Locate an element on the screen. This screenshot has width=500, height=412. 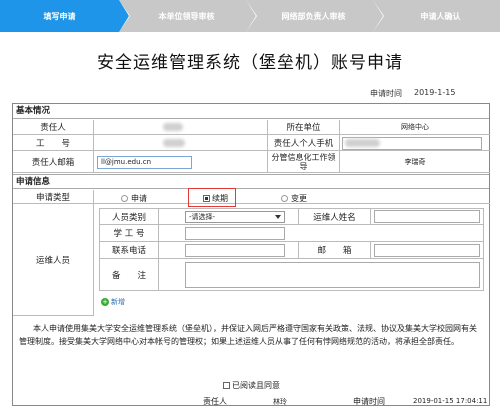
remark-label: 备 注 is located at coordinates (129, 275).